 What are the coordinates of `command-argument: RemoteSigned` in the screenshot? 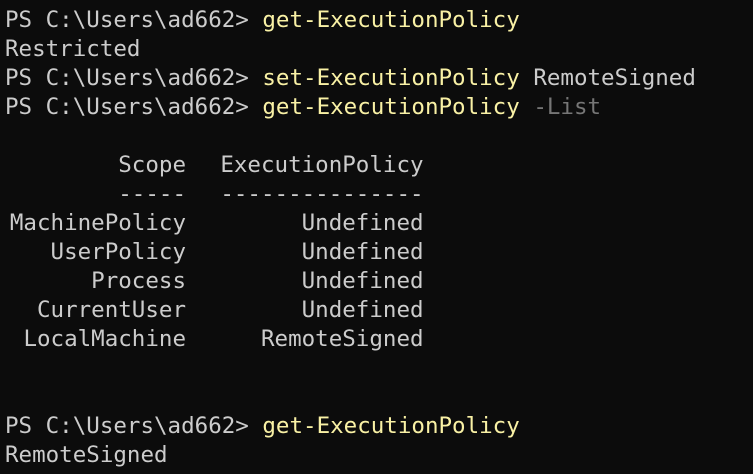 It's located at (607, 78).